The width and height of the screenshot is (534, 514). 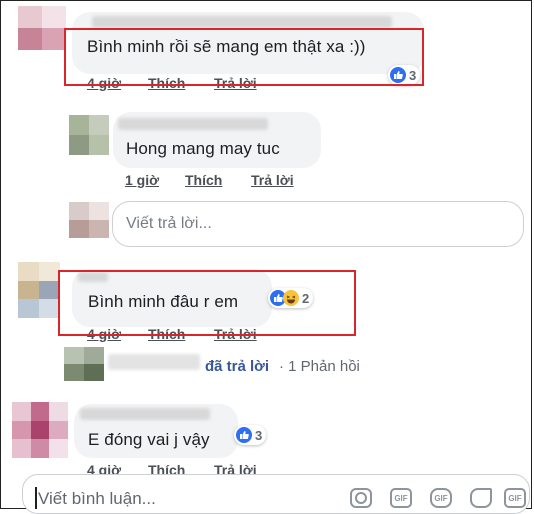 I want to click on replier-name, so click(x=154, y=362).